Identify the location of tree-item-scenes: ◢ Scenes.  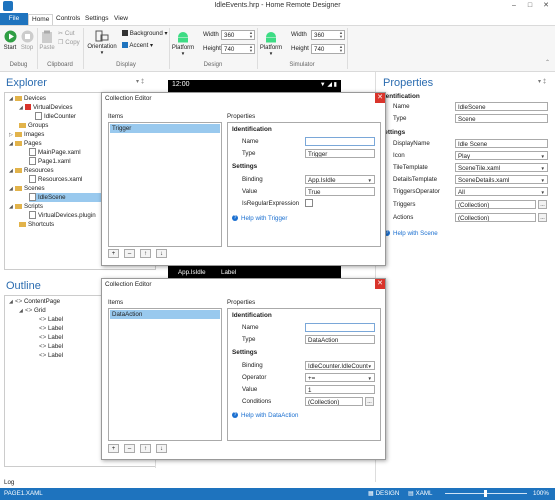
(27, 188).